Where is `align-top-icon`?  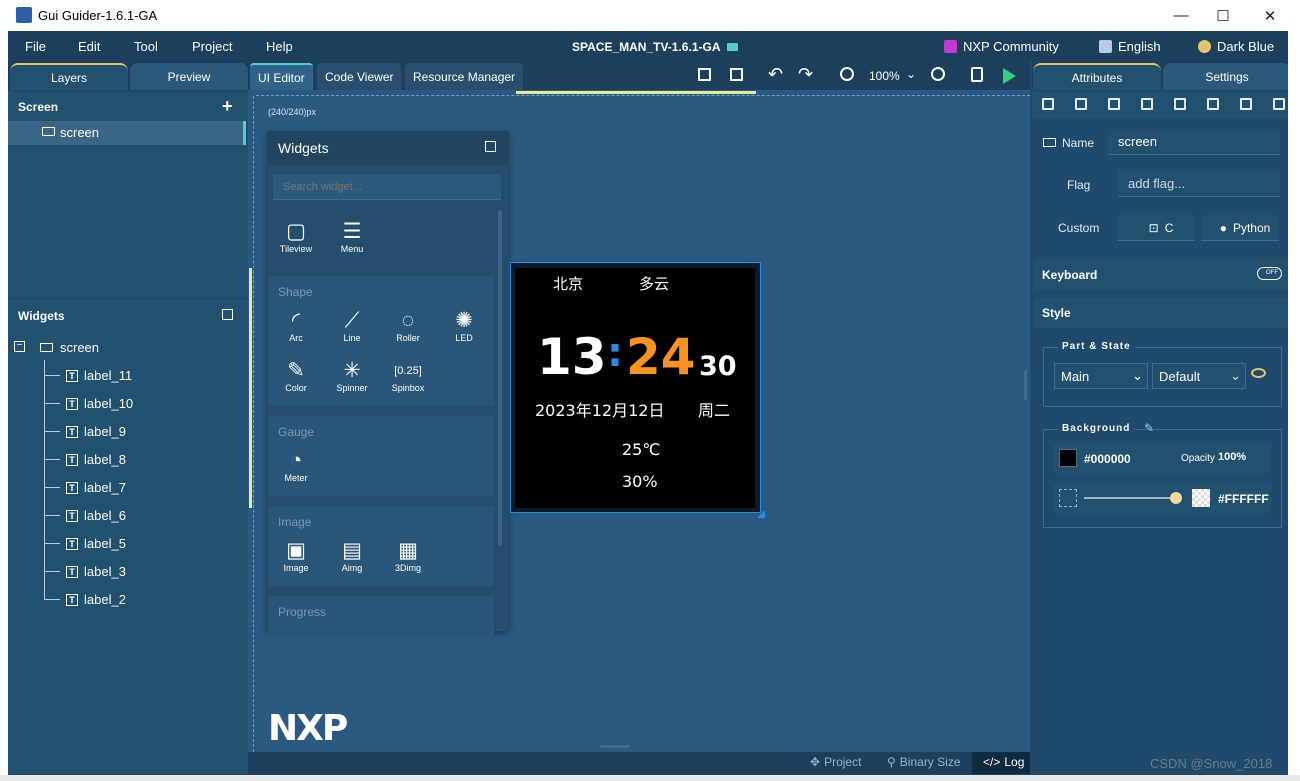
align-top-icon is located at coordinates (1147, 104).